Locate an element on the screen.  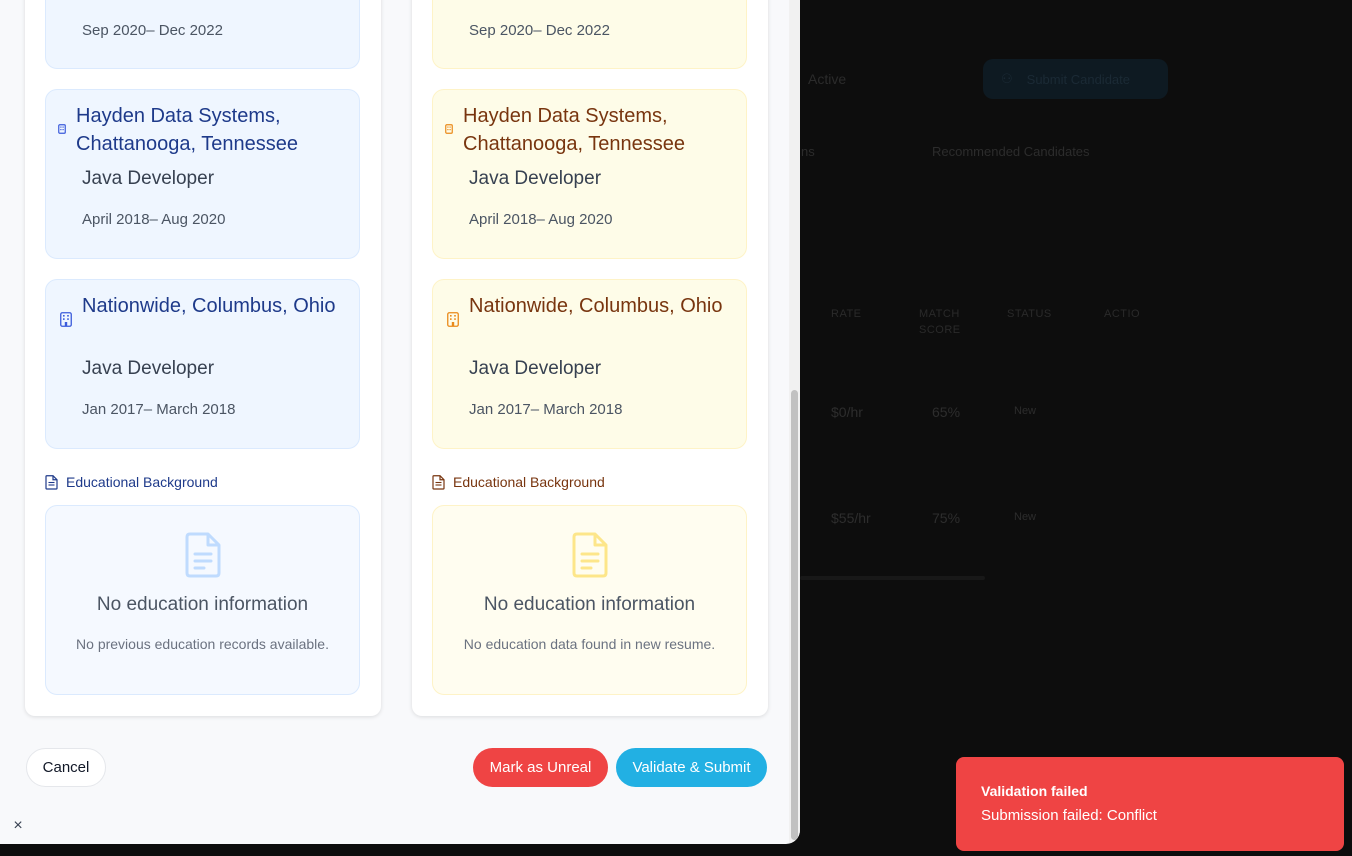
header-match-score: MATCH SCORE is located at coordinates (940, 322).